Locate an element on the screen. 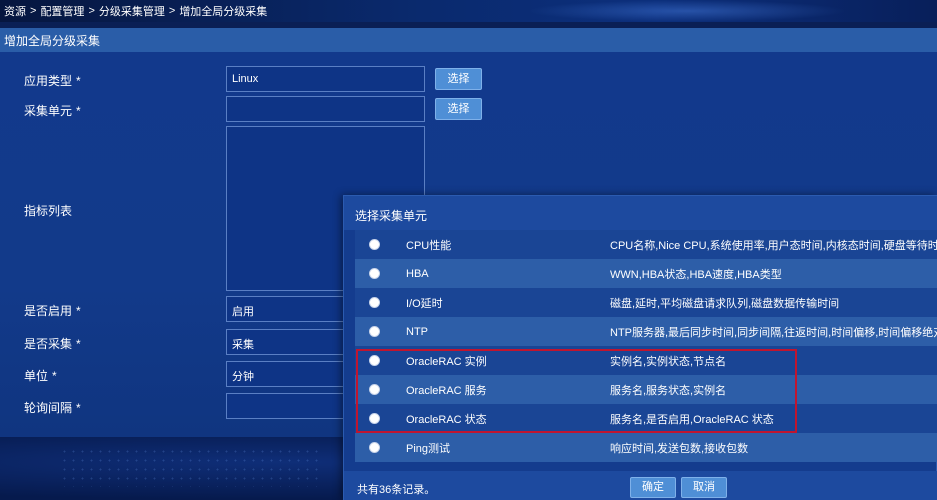 Image resolution: width=937 pixels, height=500 pixels. list-item: OracleRAC 状态 服务名,是否启用,OracleRAC 状态 is located at coordinates (646, 418).